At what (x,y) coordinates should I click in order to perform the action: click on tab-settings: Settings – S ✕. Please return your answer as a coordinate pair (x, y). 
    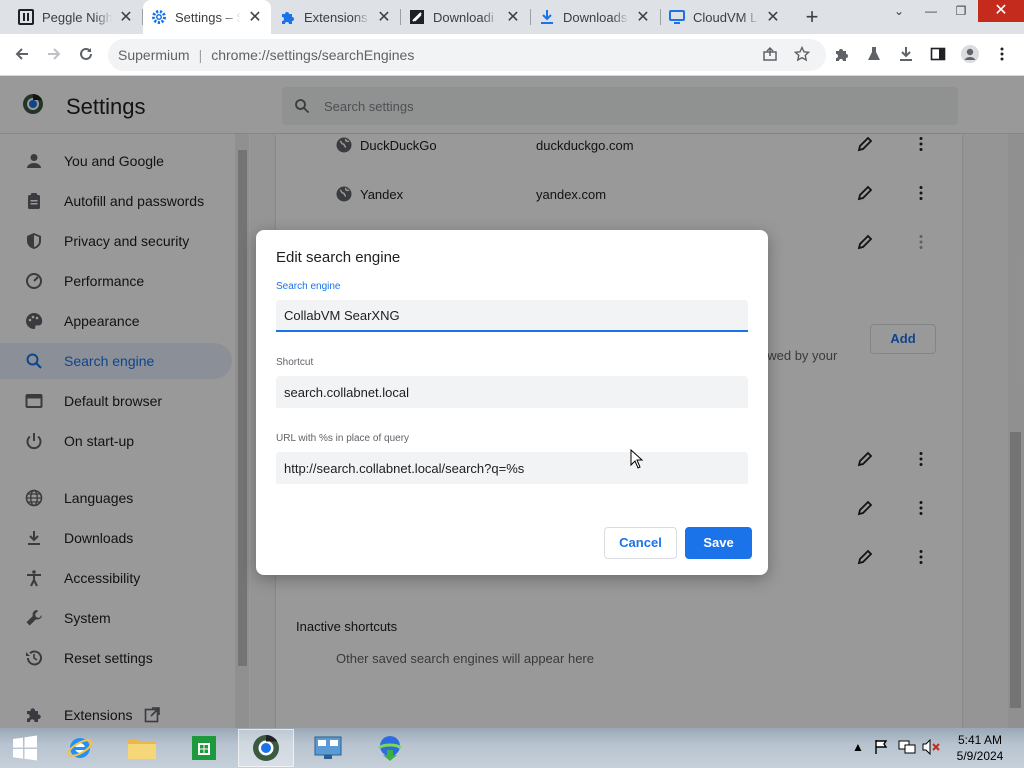
    Looking at the image, I should click on (207, 17).